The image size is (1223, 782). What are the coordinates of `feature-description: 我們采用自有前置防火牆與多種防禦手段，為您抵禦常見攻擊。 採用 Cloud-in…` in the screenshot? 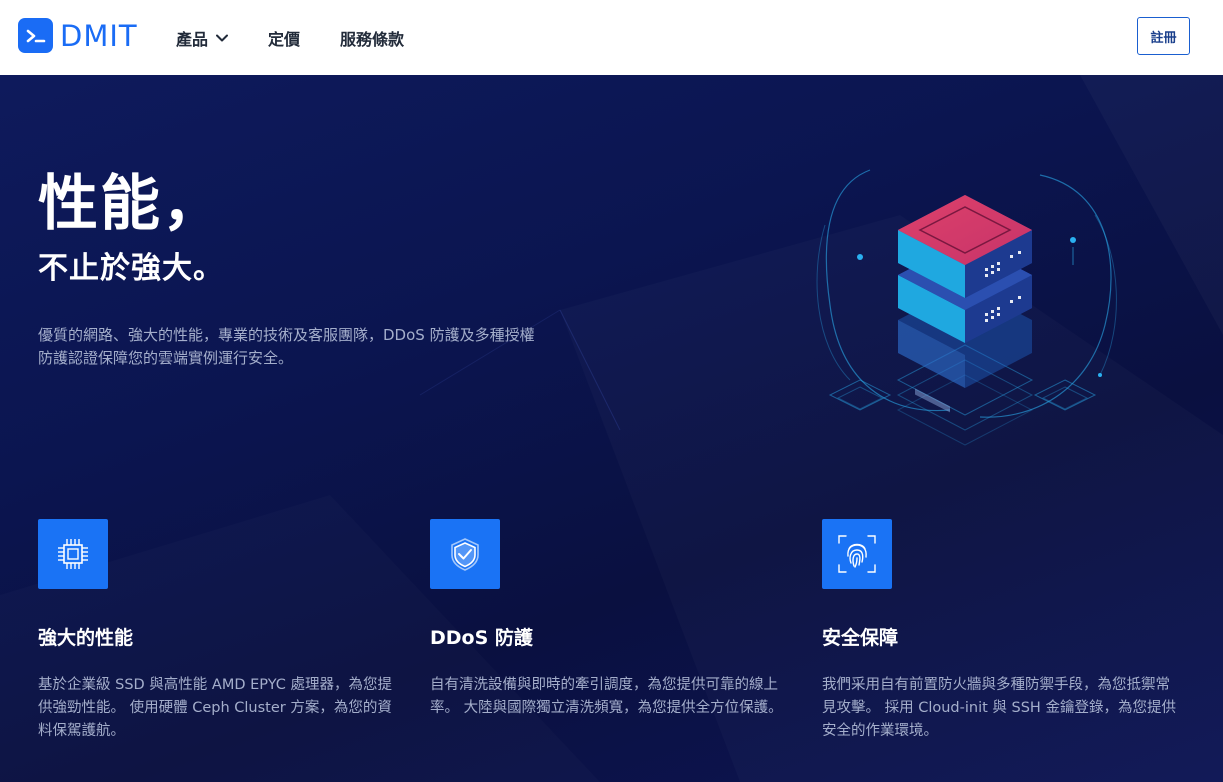 It's located at (999, 708).